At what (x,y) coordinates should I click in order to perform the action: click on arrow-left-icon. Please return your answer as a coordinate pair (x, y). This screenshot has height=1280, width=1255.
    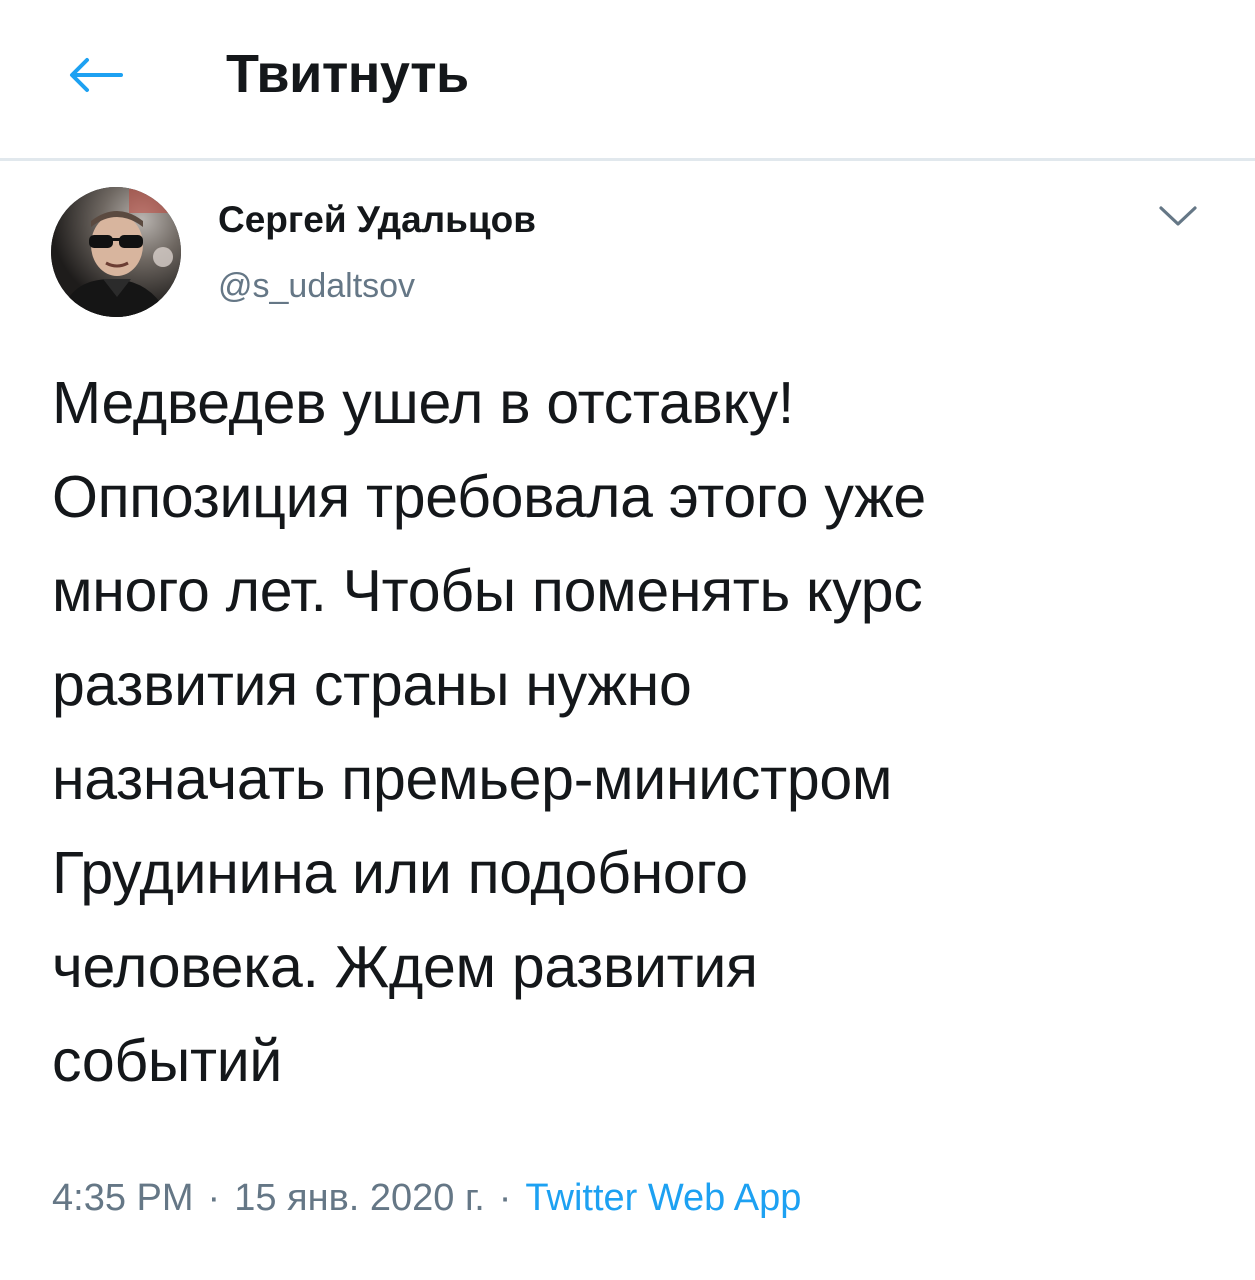
    Looking at the image, I should click on (96, 75).